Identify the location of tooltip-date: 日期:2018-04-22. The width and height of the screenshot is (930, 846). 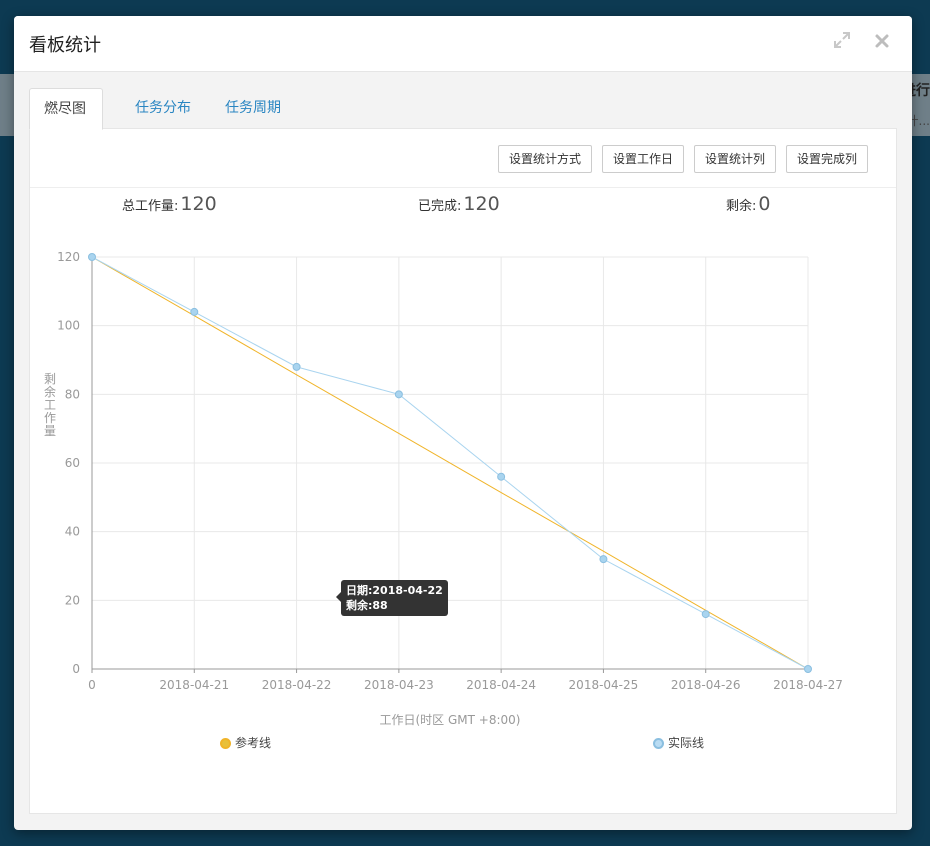
(394, 590).